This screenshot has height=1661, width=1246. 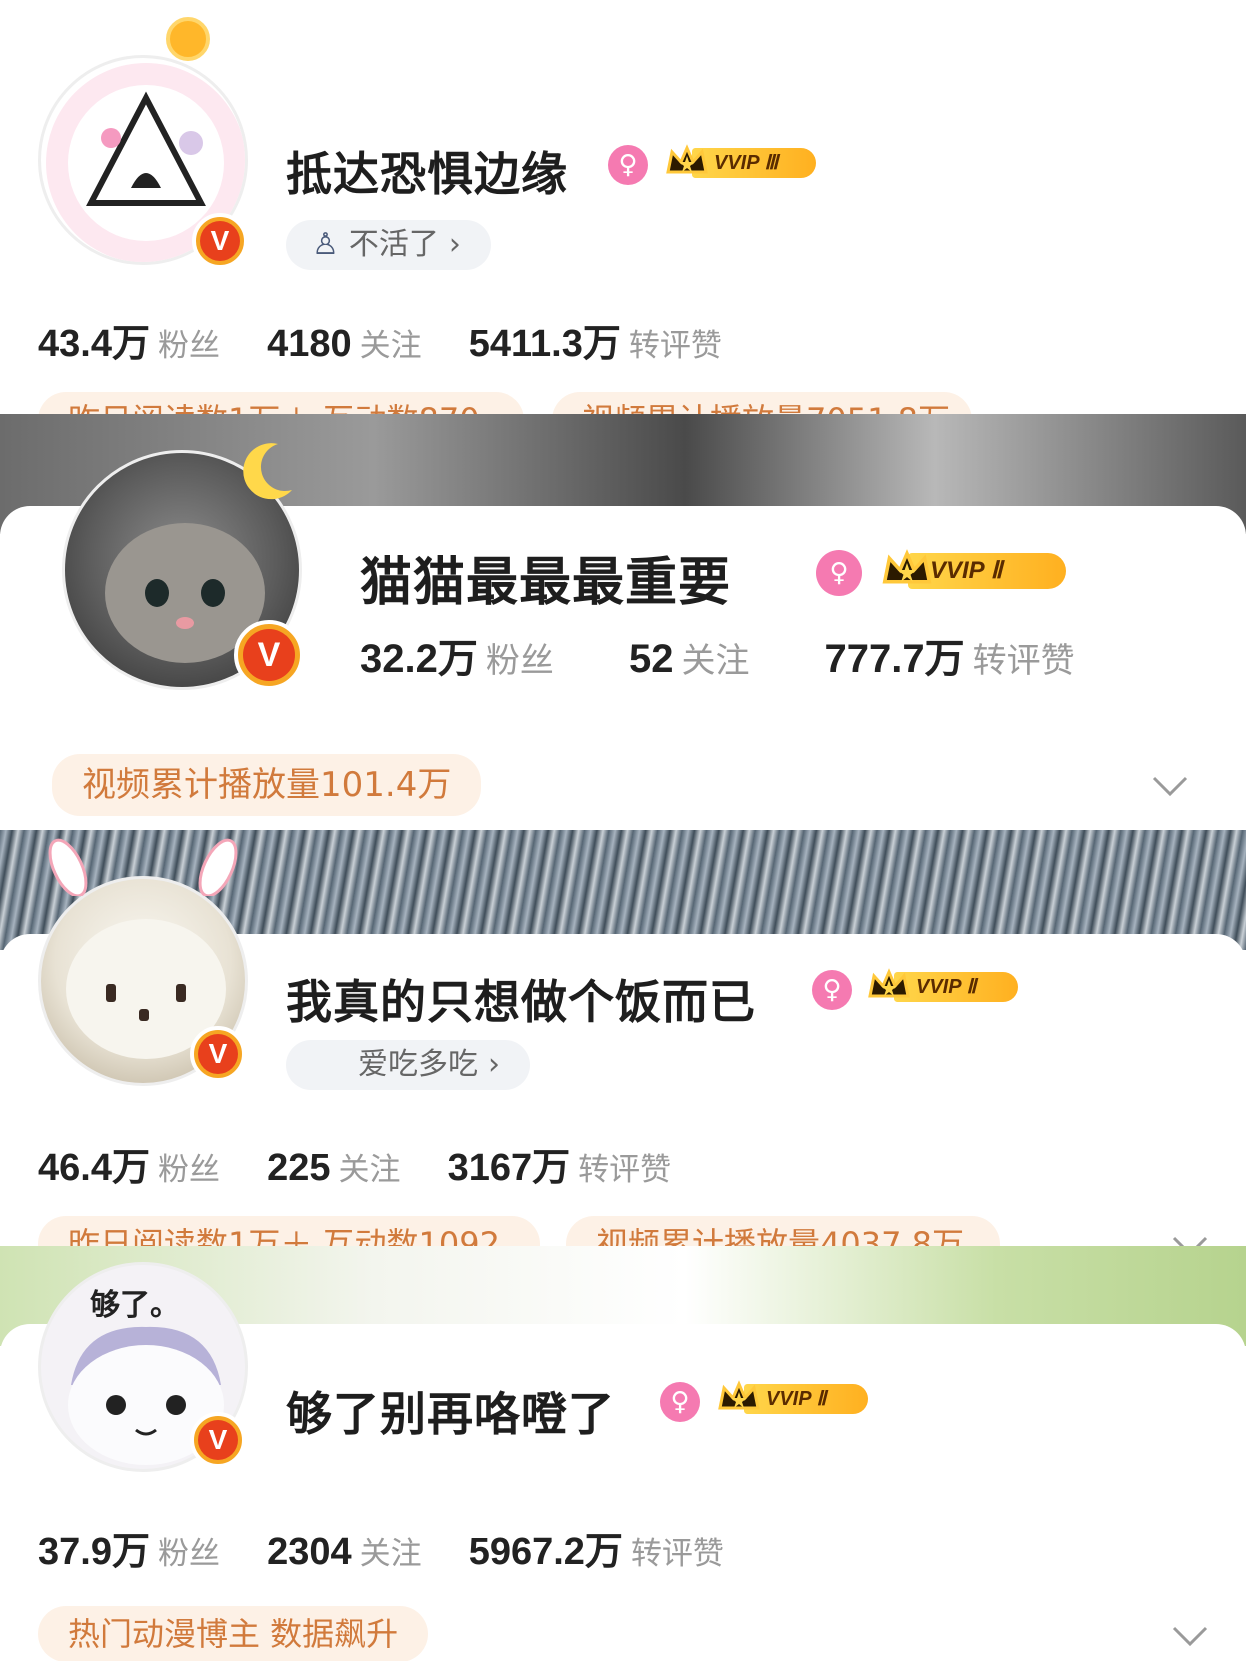 I want to click on stat-following: 4180 关注, so click(x=344, y=343).